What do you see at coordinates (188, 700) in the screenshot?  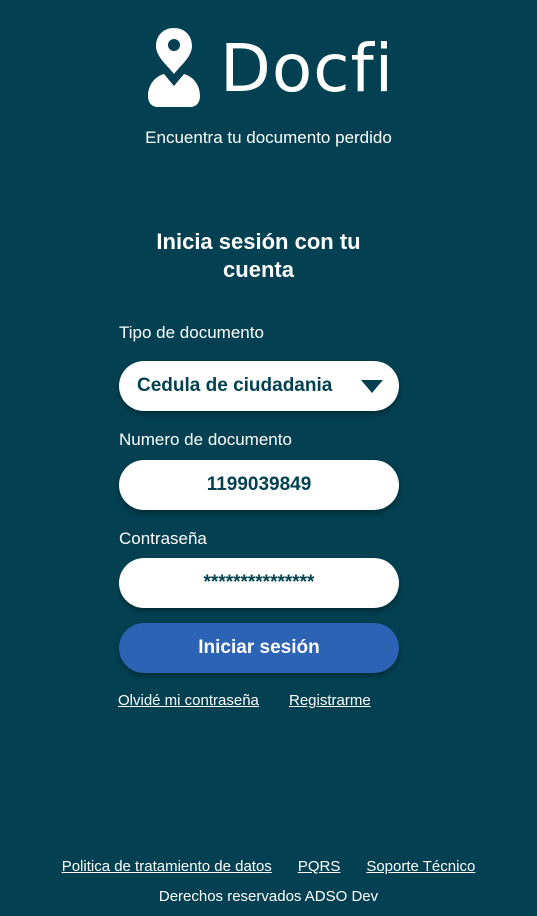 I see `forgot-password-link: Olvidé mi contraseña` at bounding box center [188, 700].